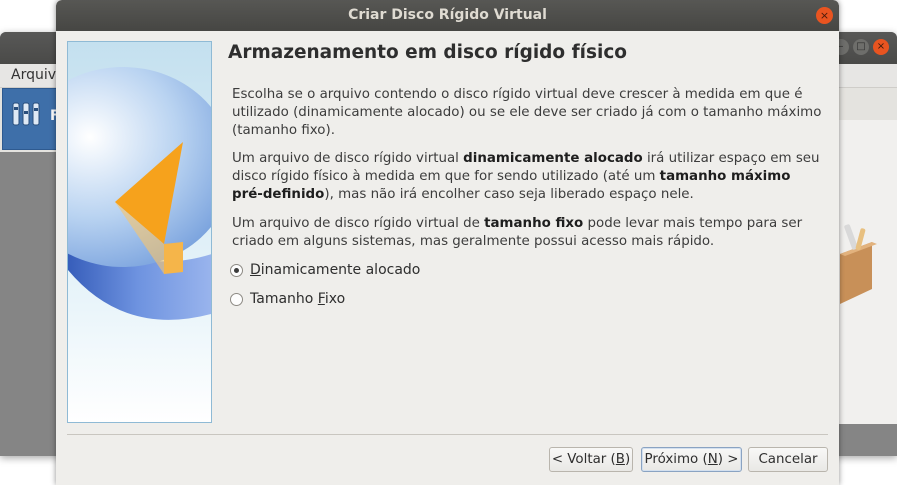  What do you see at coordinates (236, 299) in the screenshot?
I see `radio-button-unchecked` at bounding box center [236, 299].